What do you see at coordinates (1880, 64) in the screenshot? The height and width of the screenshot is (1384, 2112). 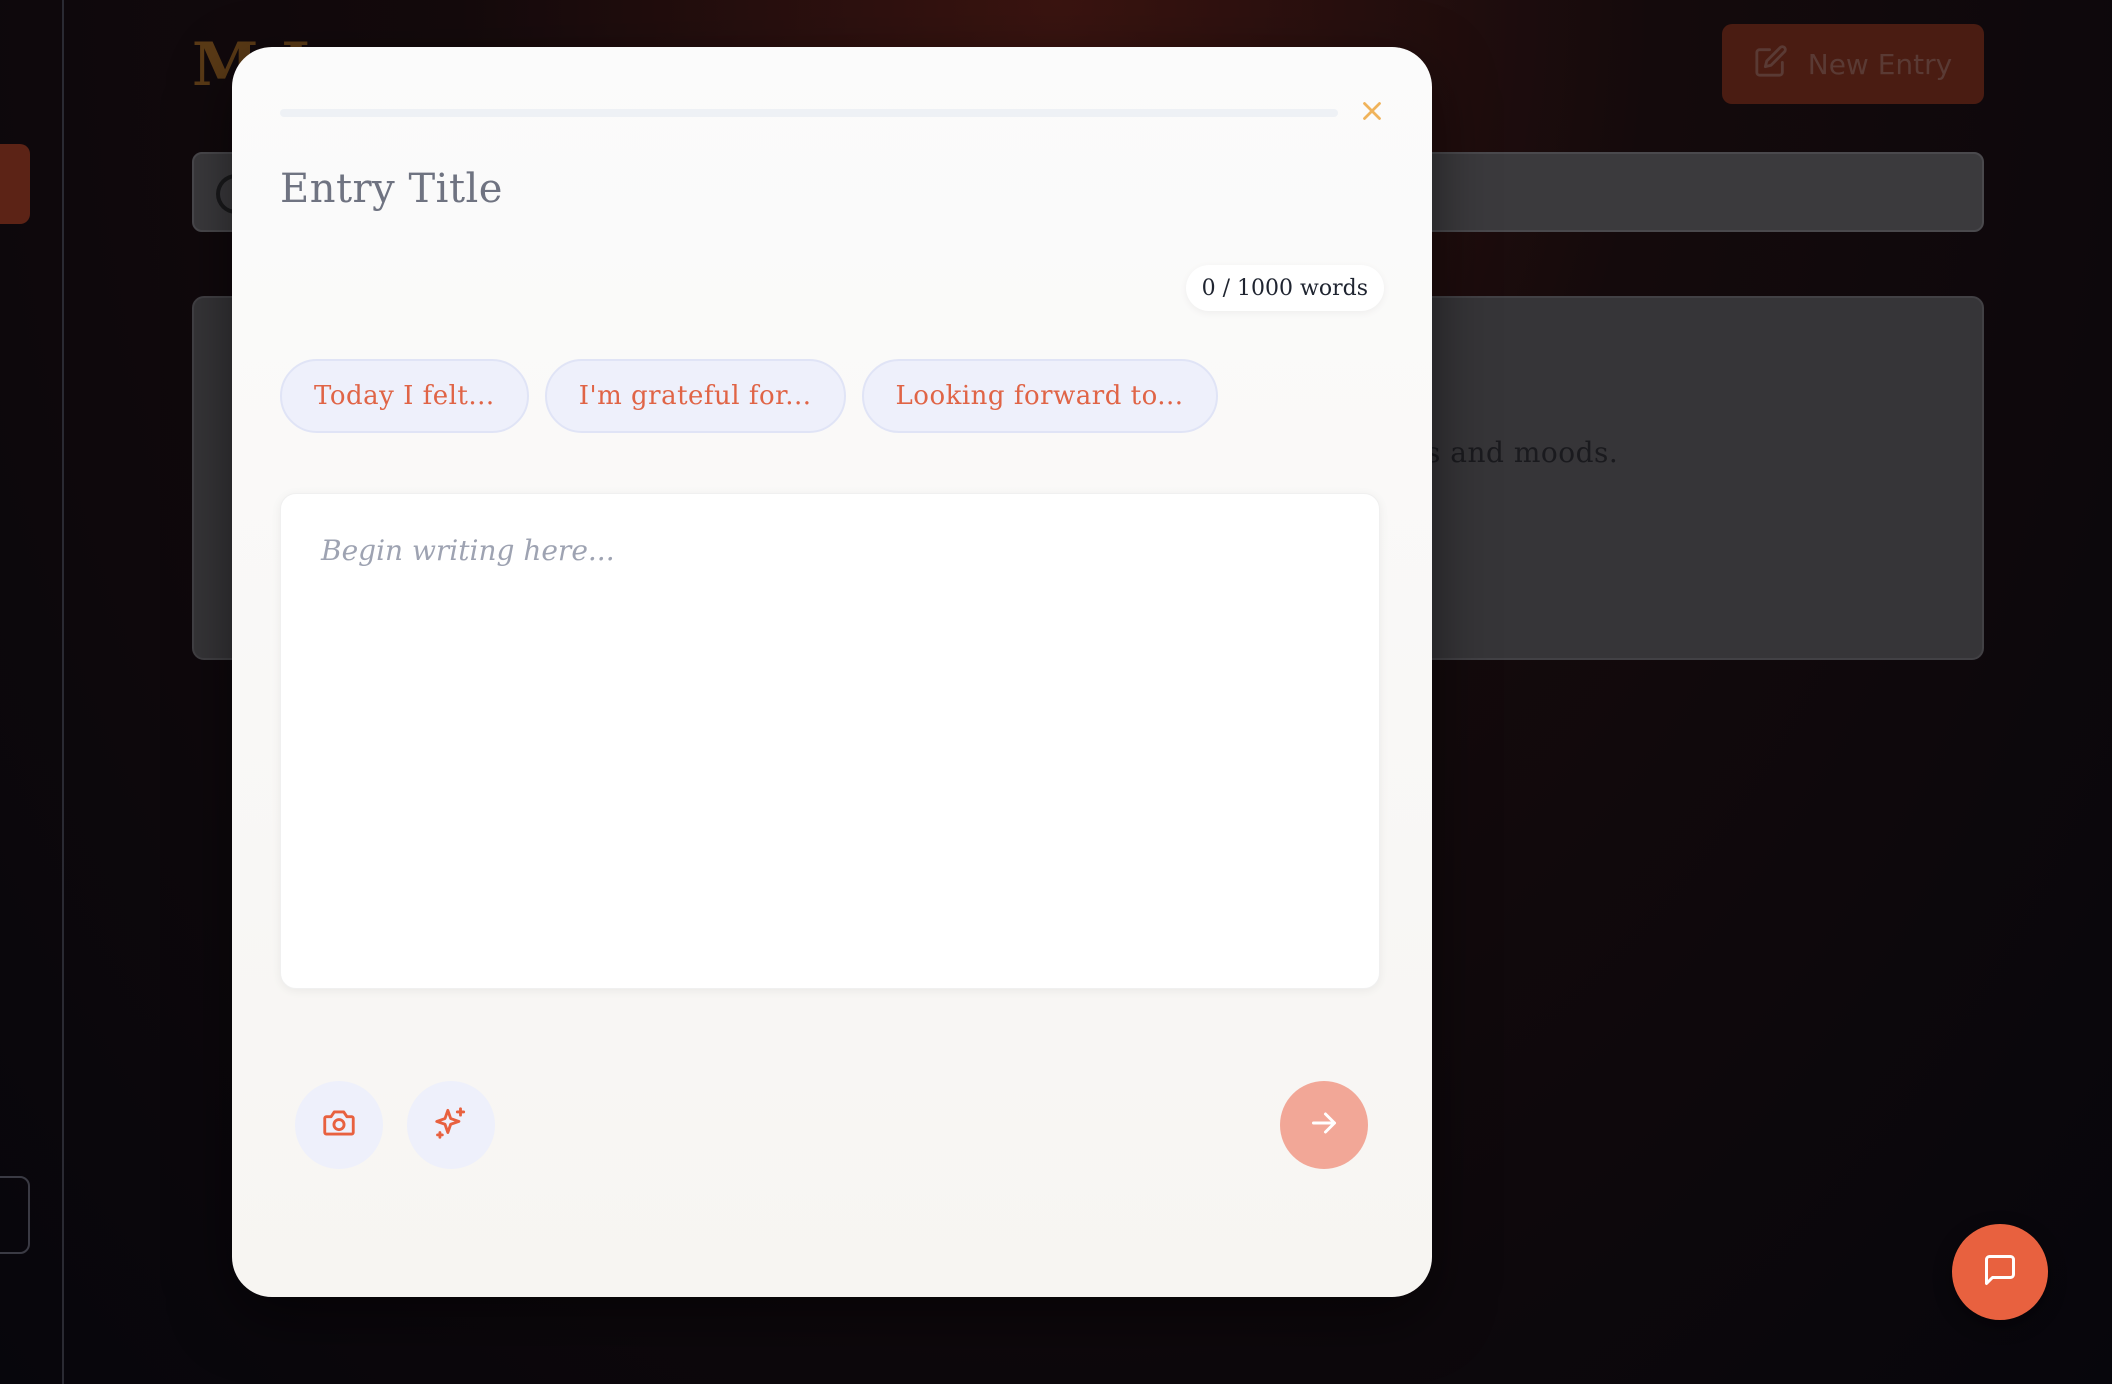 I see `new-entry-label: New Entry` at bounding box center [1880, 64].